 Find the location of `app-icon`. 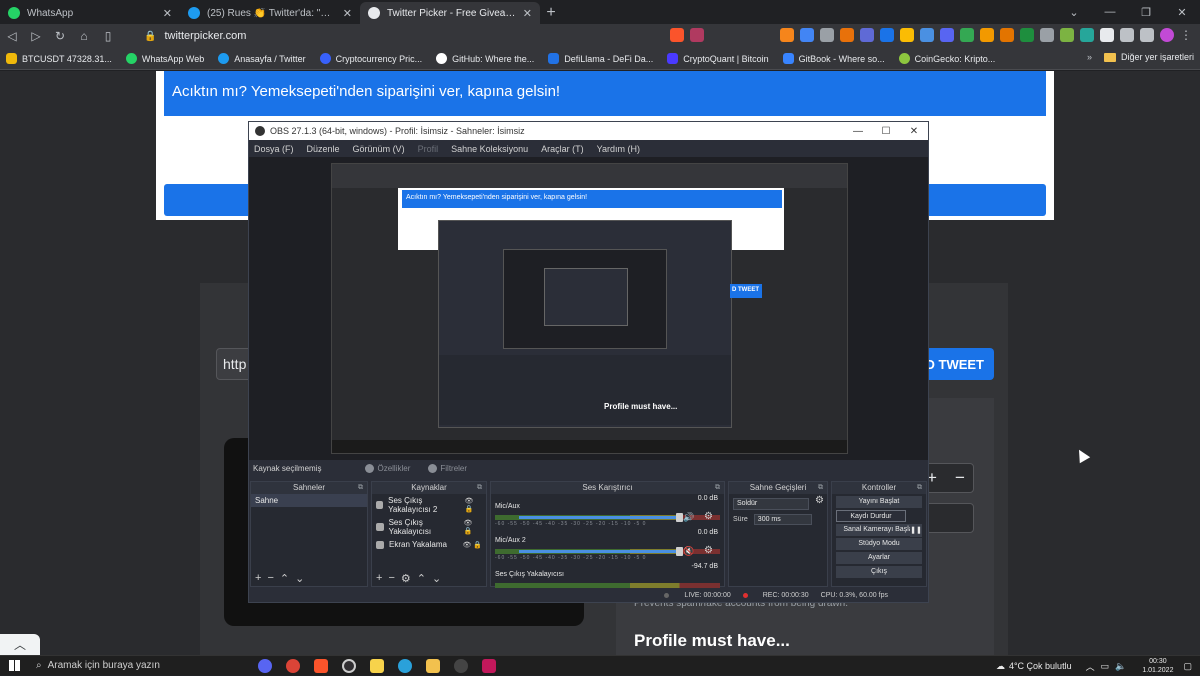

app-icon is located at coordinates (489, 665).